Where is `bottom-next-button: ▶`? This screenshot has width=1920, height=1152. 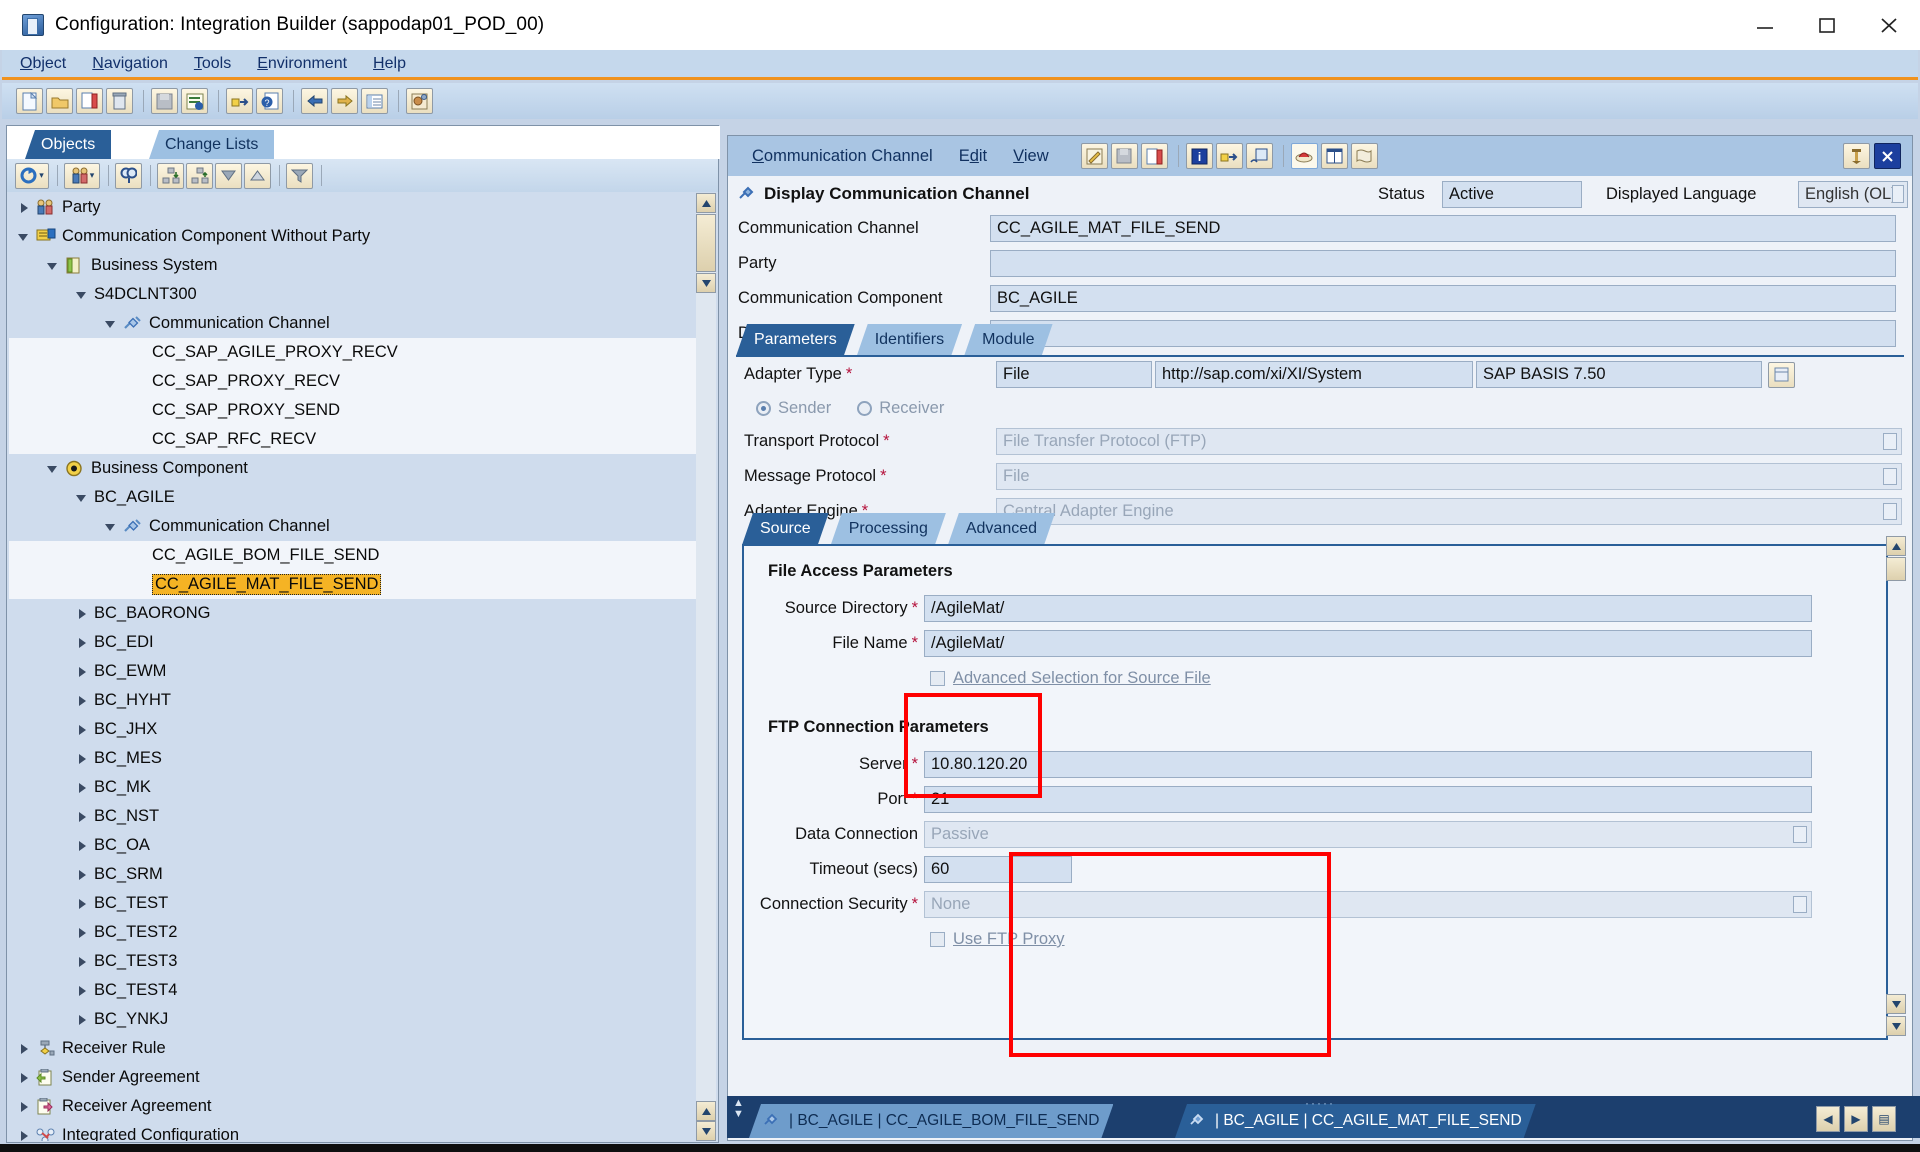
bottom-next-button: ▶ is located at coordinates (1856, 1119).